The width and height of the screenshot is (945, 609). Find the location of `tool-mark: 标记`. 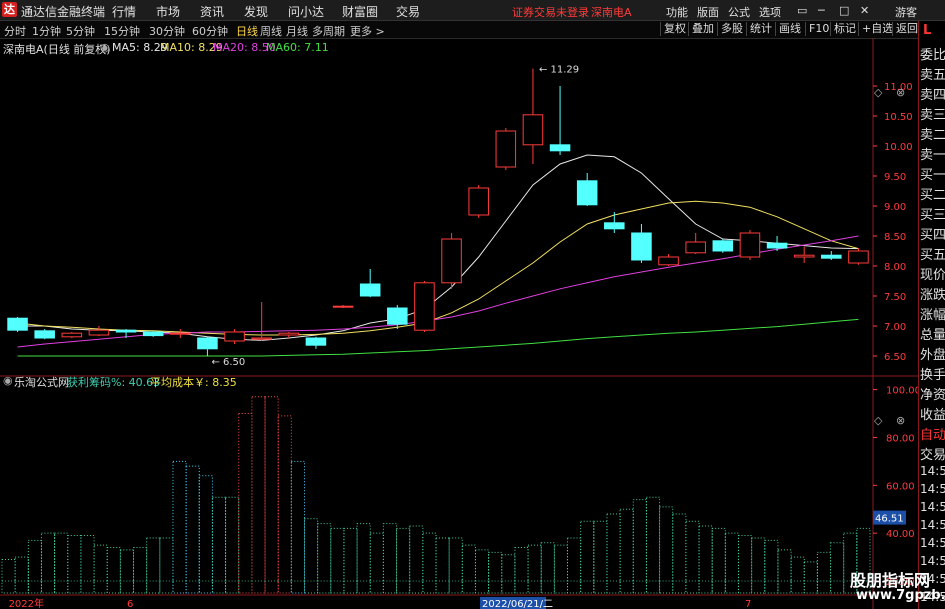

tool-mark: 标记 is located at coordinates (843, 29).